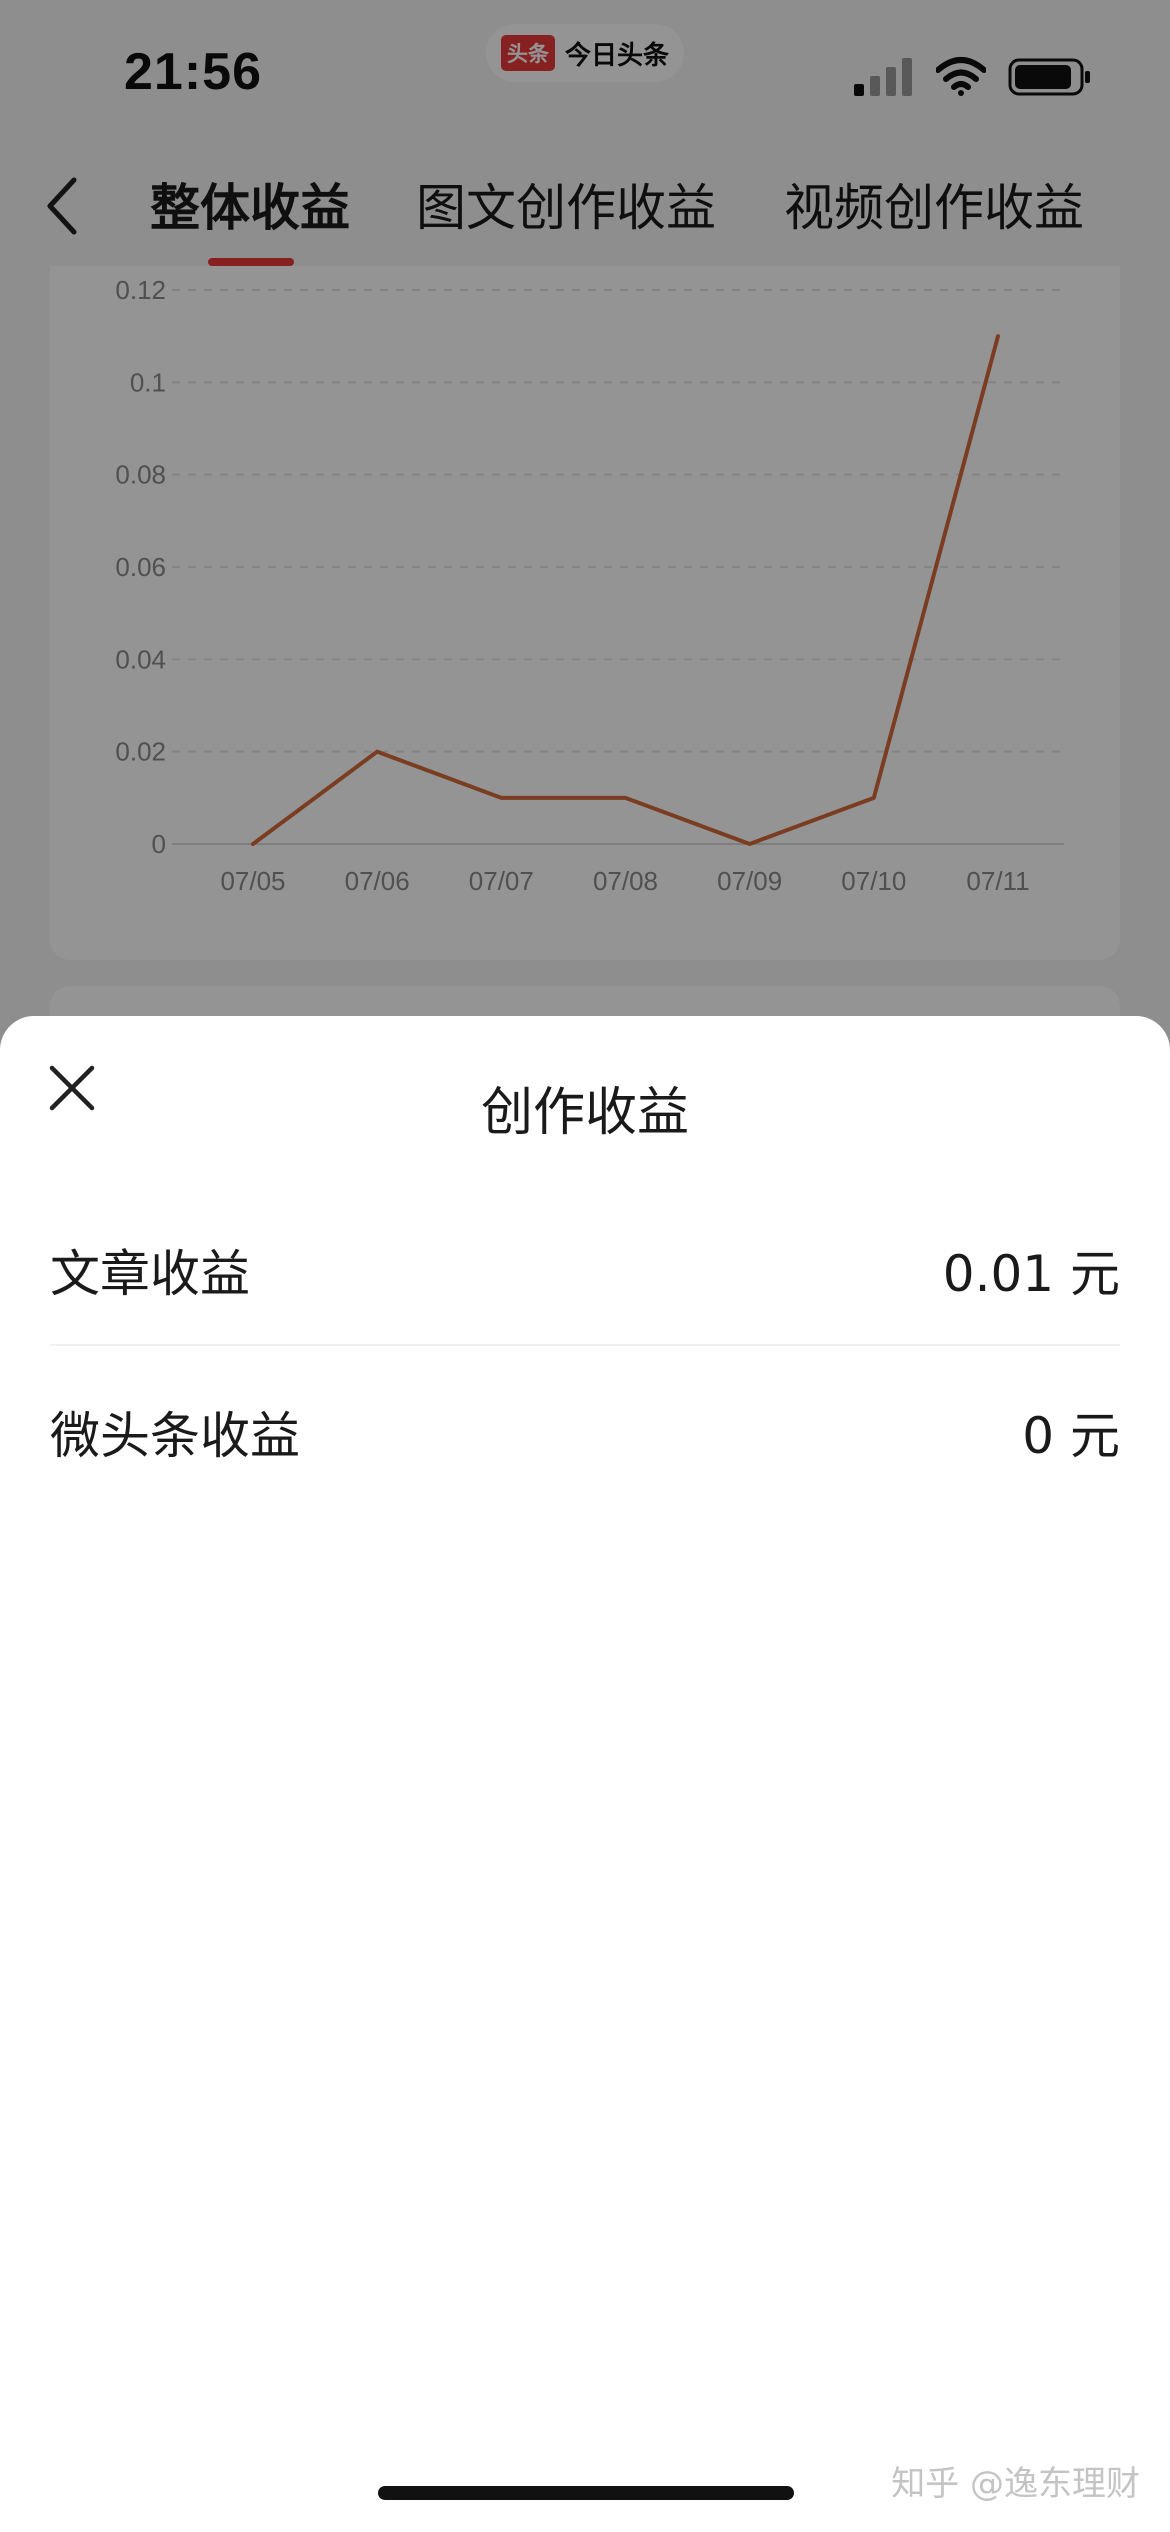  Describe the element at coordinates (586, 2493) in the screenshot. I see `home-indicator` at that location.